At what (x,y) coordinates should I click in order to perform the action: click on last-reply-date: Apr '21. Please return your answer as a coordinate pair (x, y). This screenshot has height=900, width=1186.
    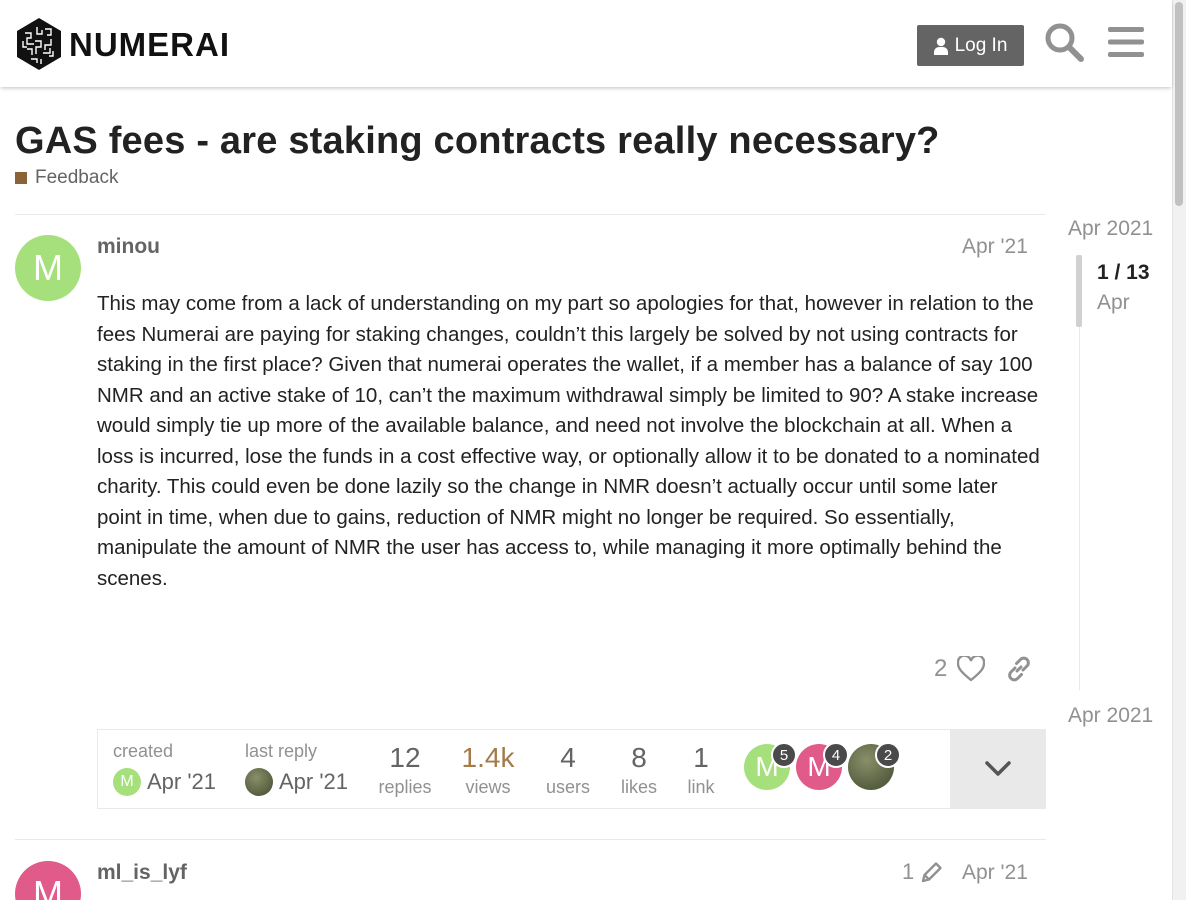
    Looking at the image, I should click on (313, 782).